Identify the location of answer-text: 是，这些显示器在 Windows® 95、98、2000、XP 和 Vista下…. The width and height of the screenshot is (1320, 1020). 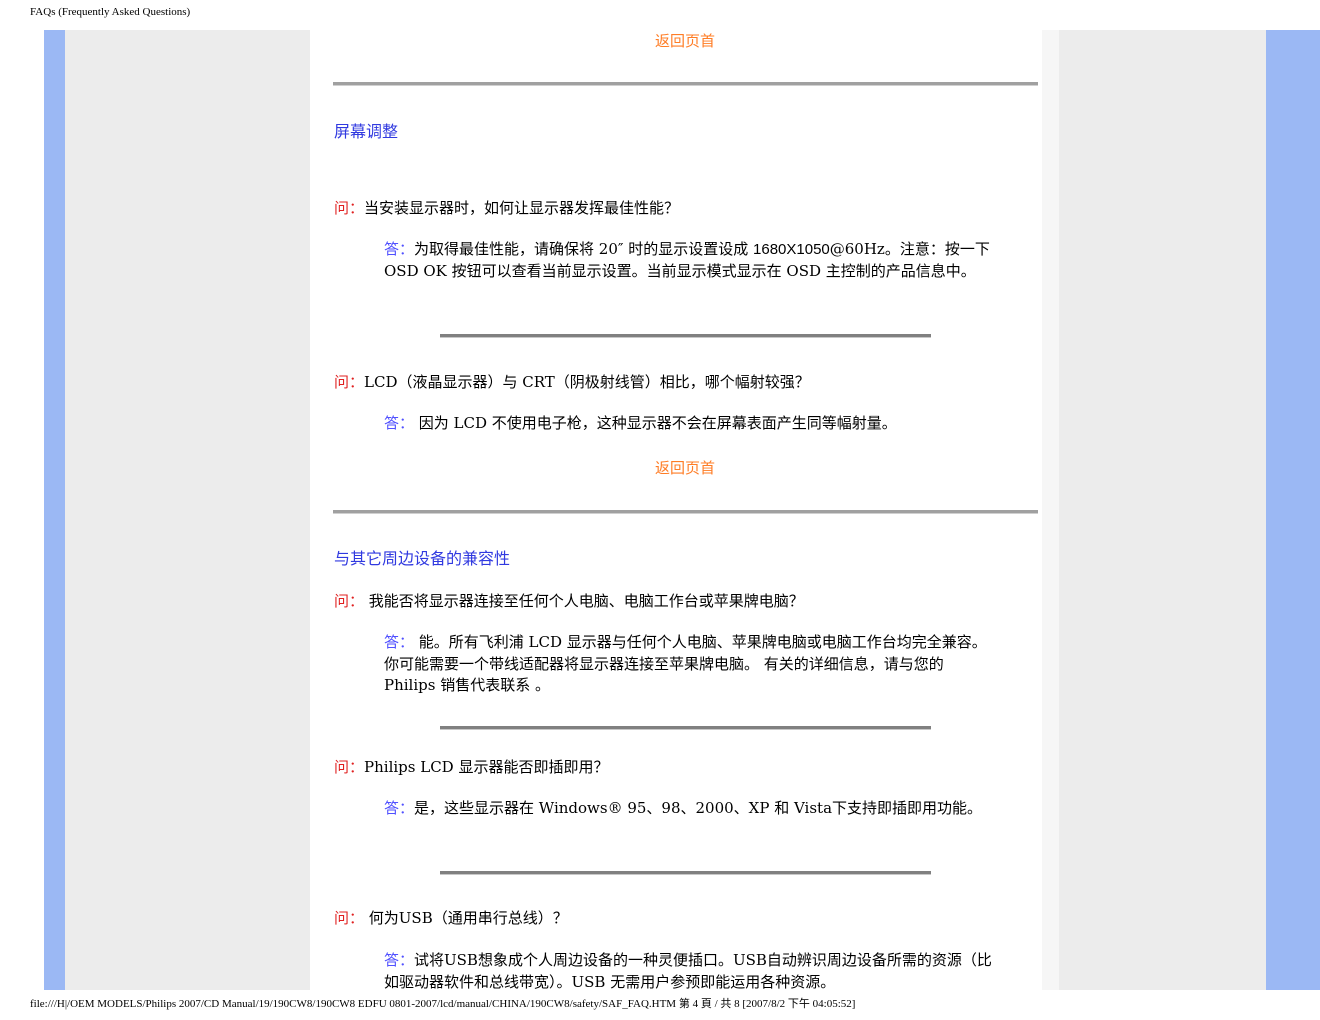
(698, 808).